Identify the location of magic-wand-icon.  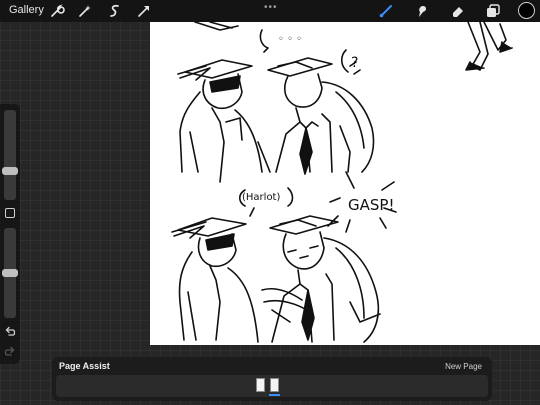
(85, 11).